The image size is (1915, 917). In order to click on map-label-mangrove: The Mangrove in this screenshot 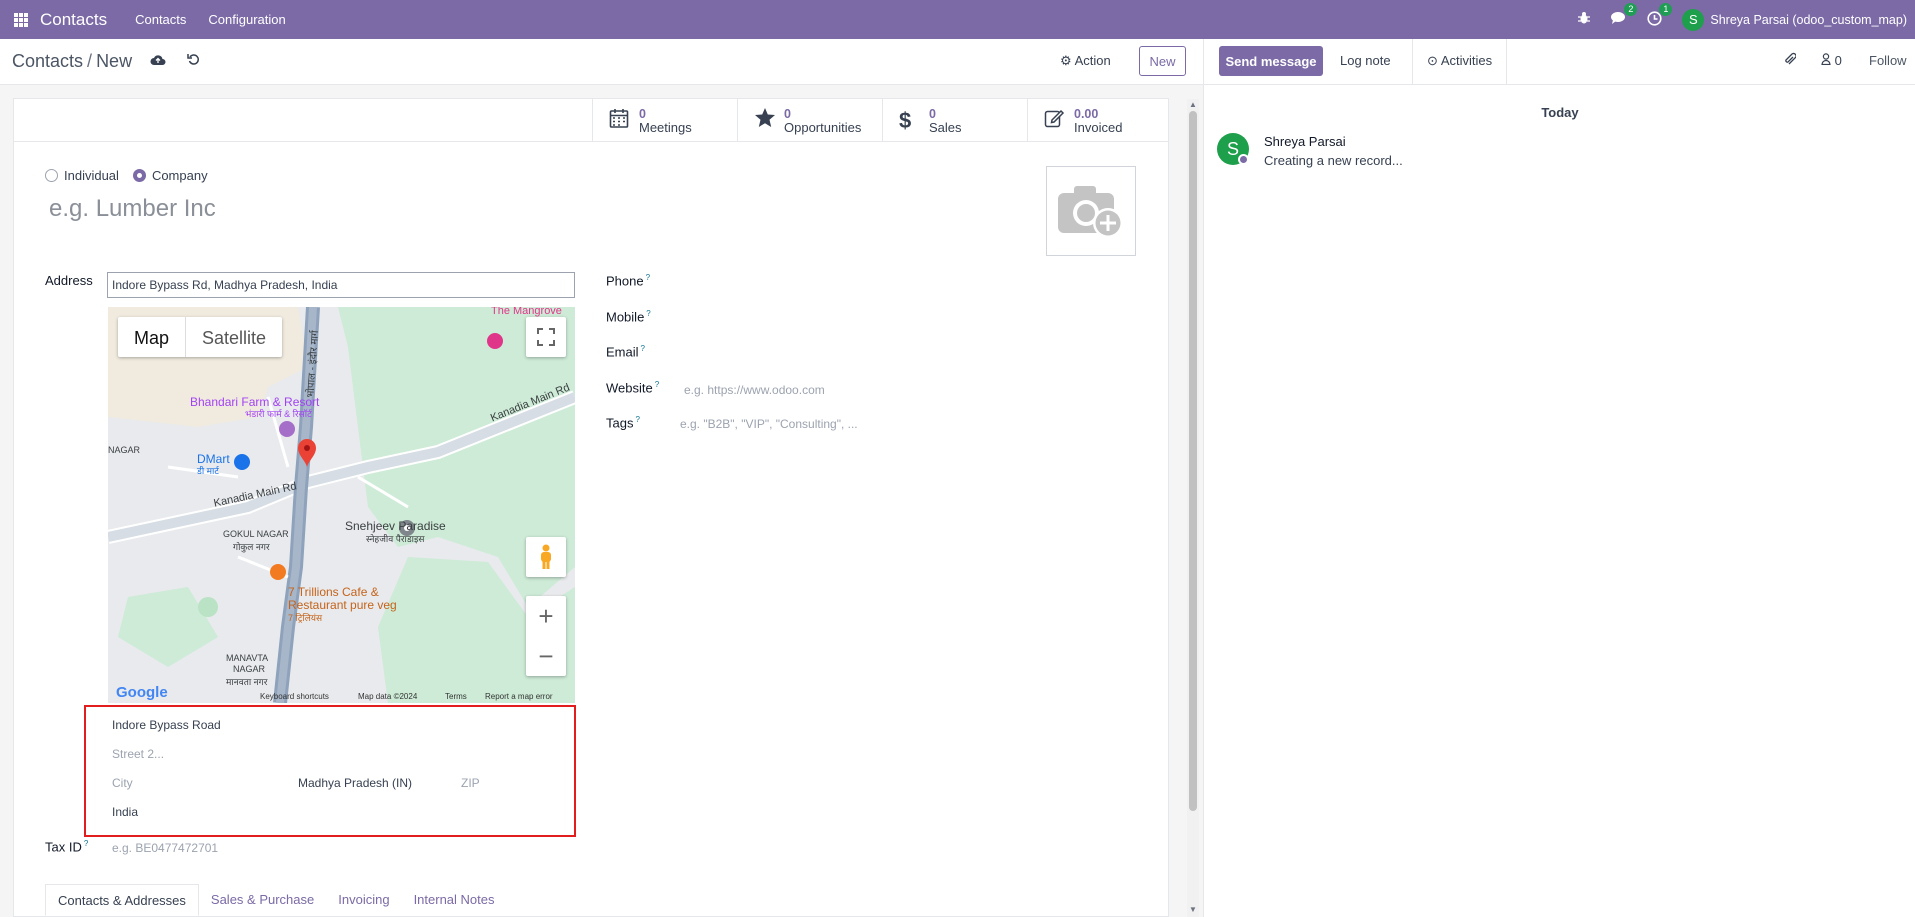, I will do `click(526, 312)`.